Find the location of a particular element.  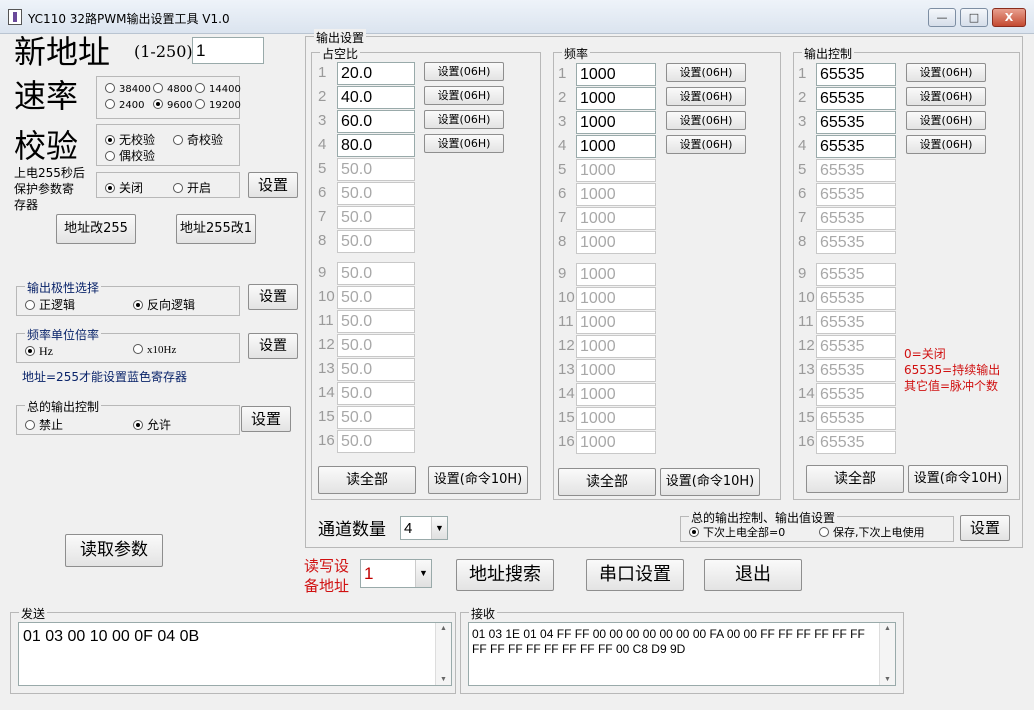

master-output-set-button: 设置 is located at coordinates (266, 419).